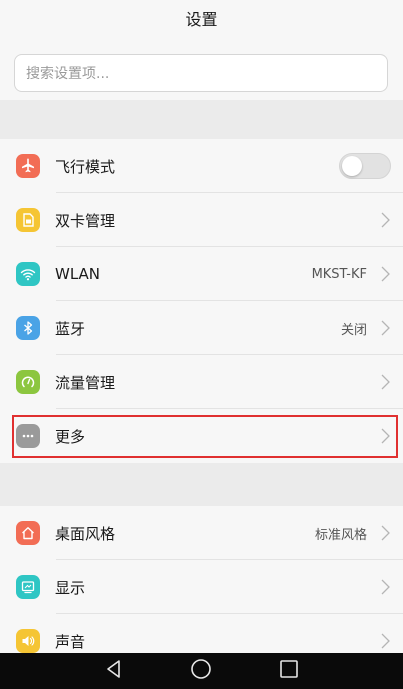 This screenshot has width=403, height=689. What do you see at coordinates (78, 274) in the screenshot?
I see `settings-item-label: WLAN` at bounding box center [78, 274].